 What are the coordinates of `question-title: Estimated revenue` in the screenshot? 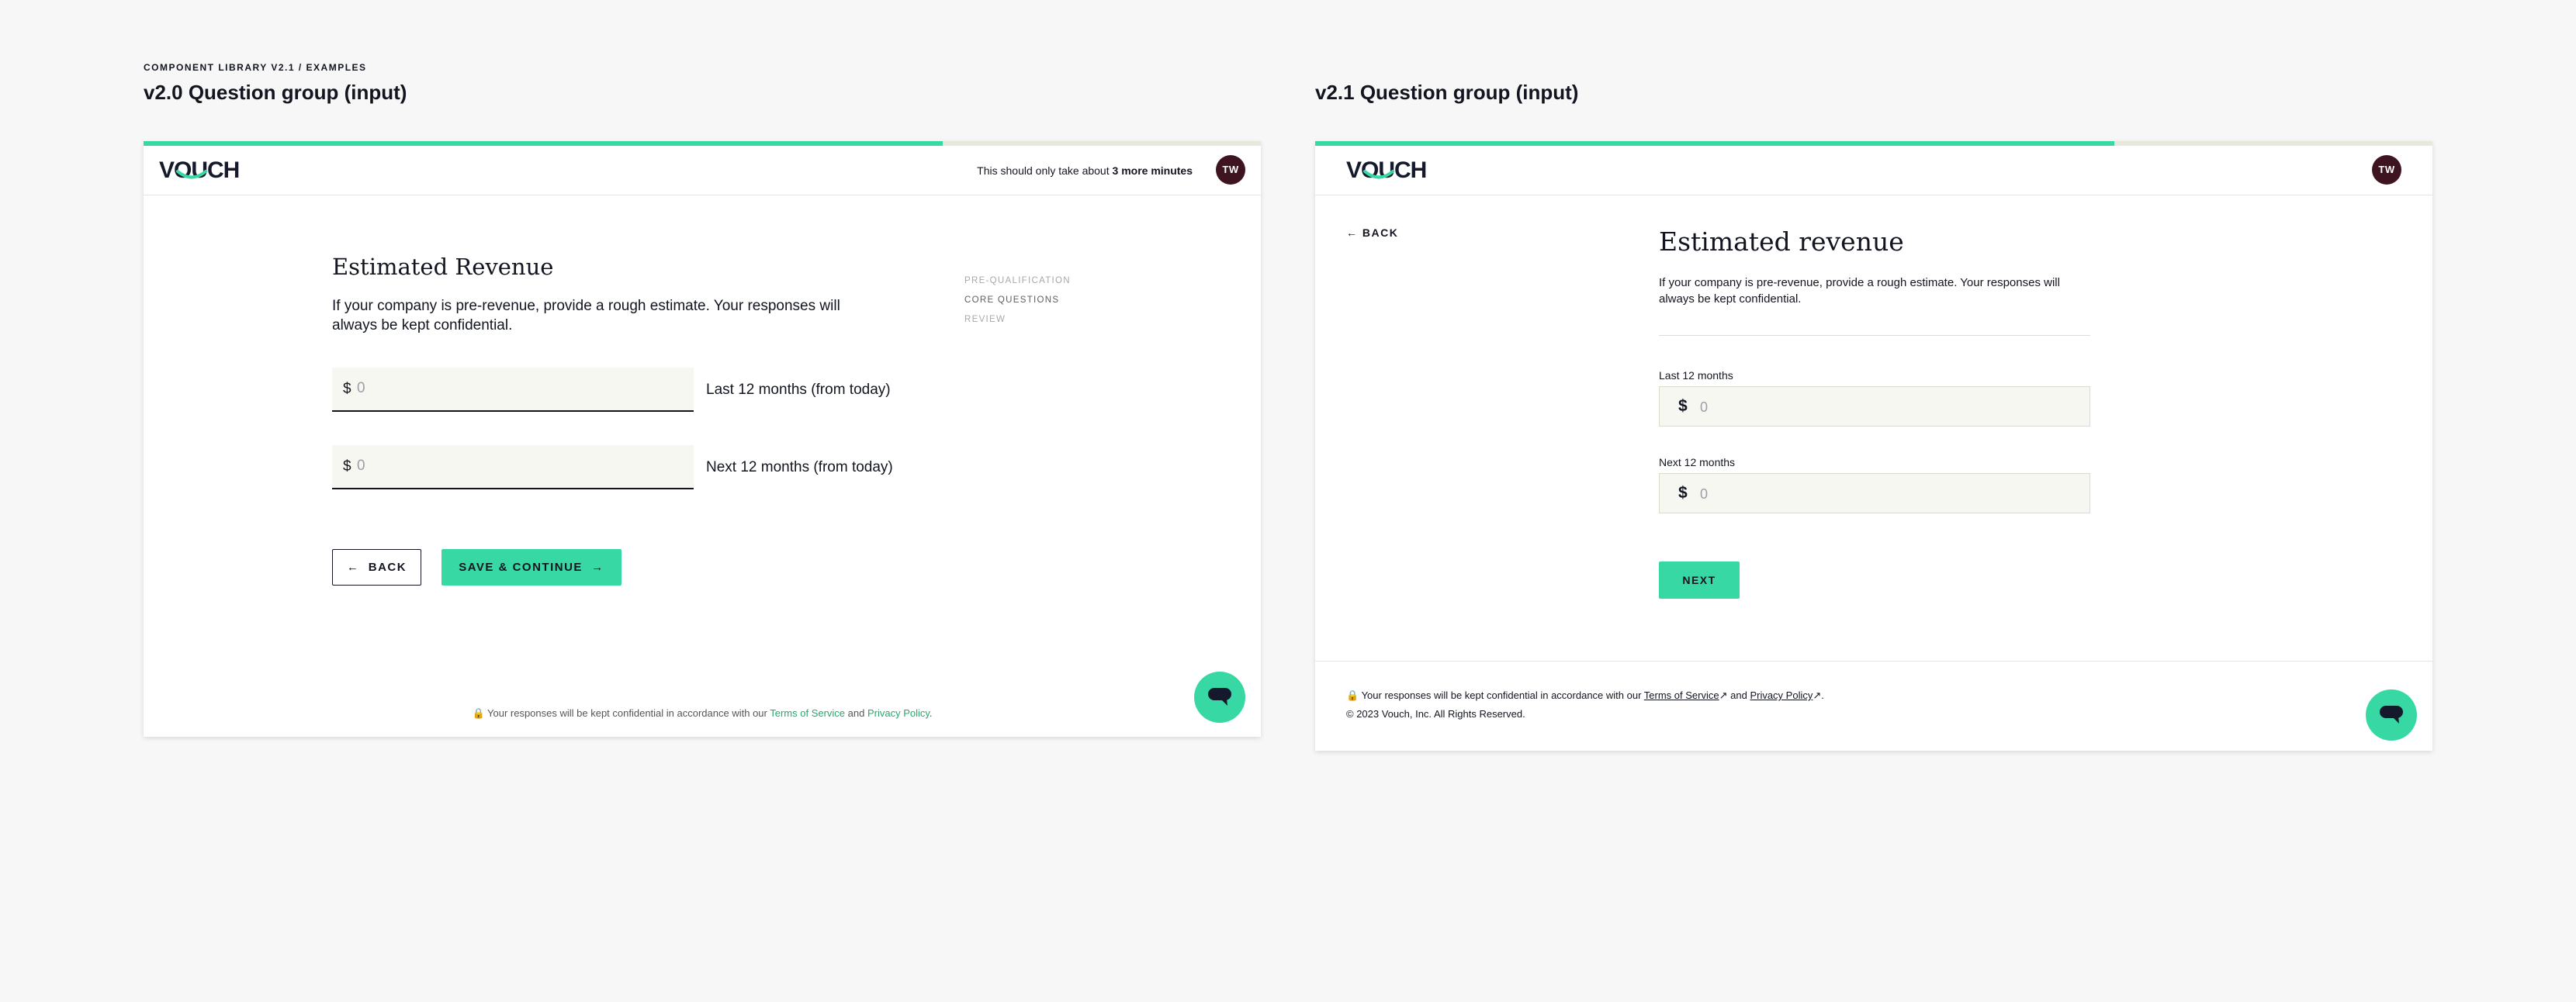 It's located at (1782, 241).